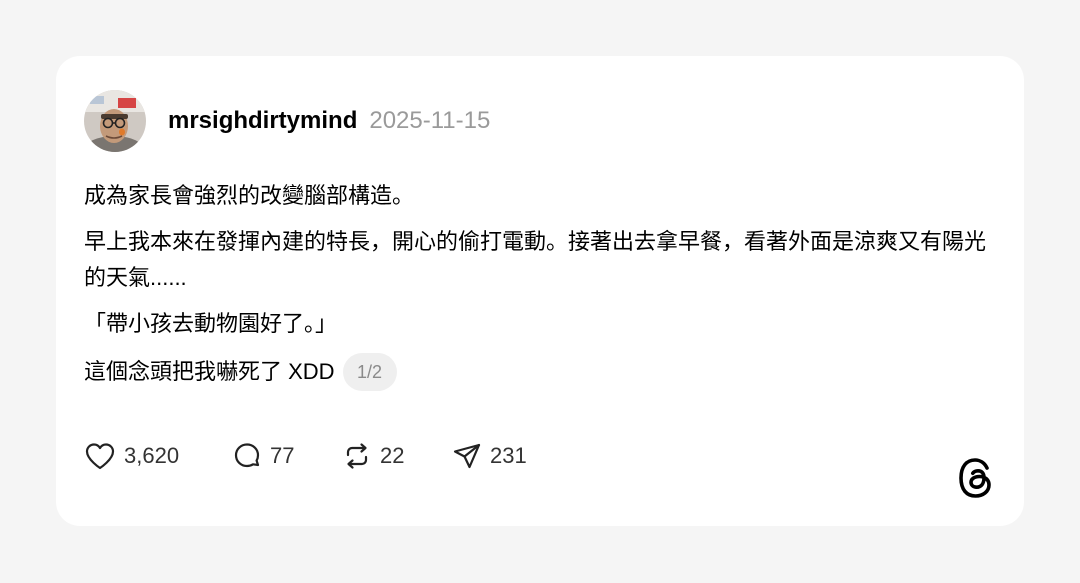  What do you see at coordinates (369, 372) in the screenshot?
I see `page-indicator-badge: 1/2` at bounding box center [369, 372].